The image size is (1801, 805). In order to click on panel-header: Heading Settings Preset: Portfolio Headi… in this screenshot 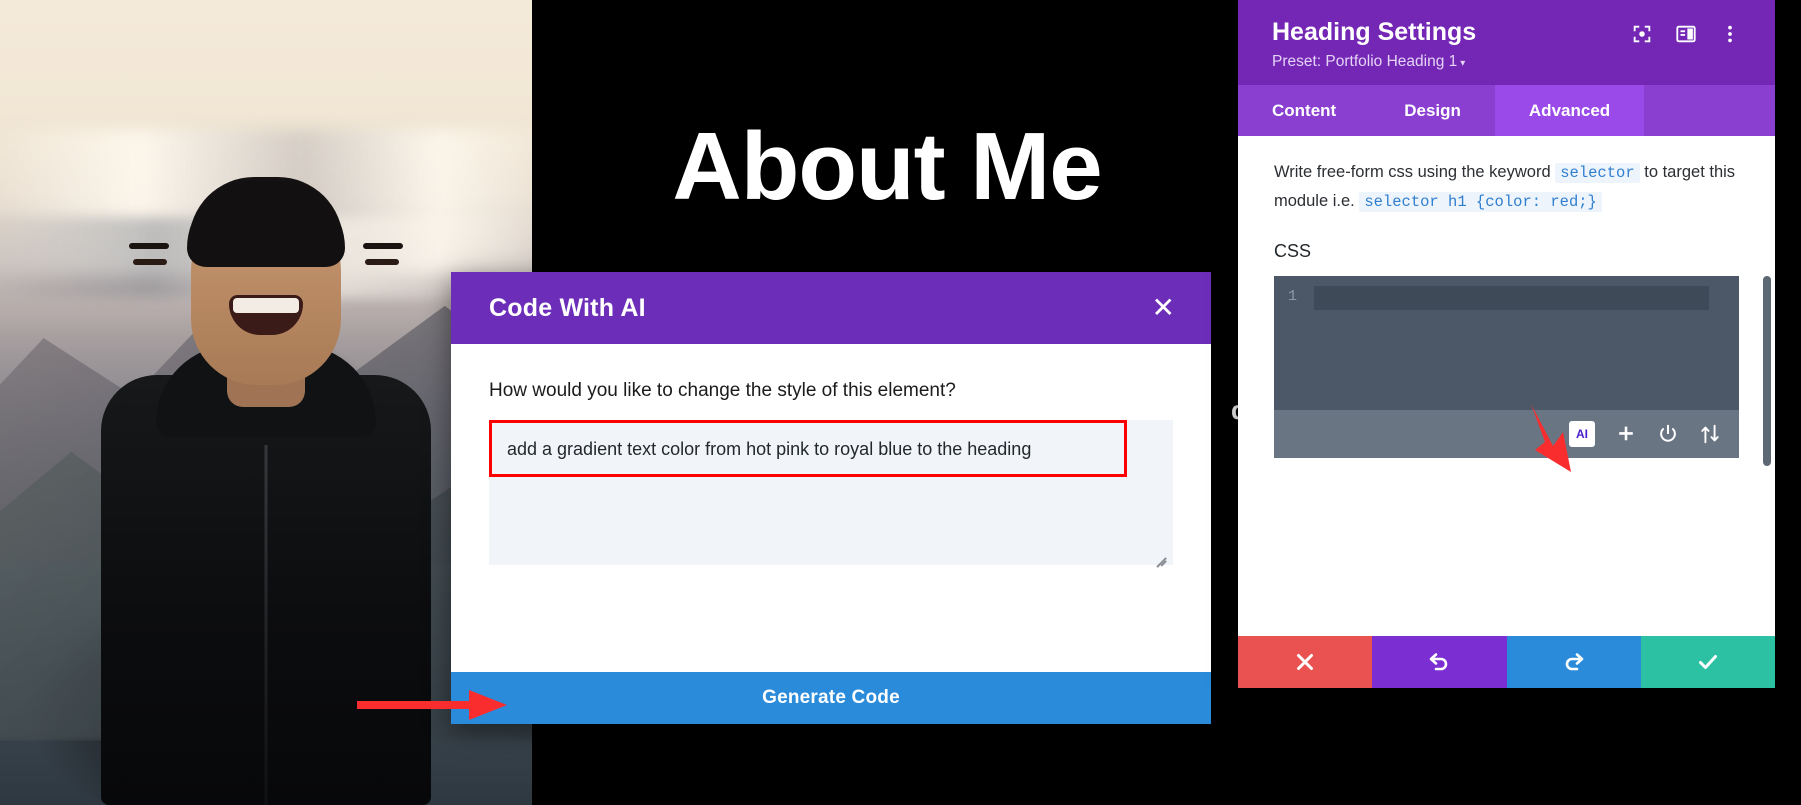, I will do `click(1506, 42)`.